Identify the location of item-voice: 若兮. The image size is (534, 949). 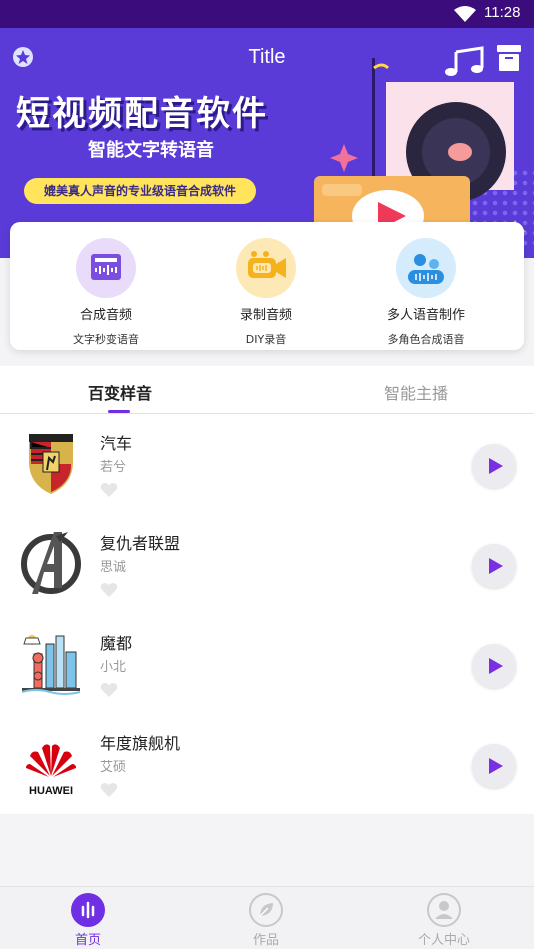
(113, 467).